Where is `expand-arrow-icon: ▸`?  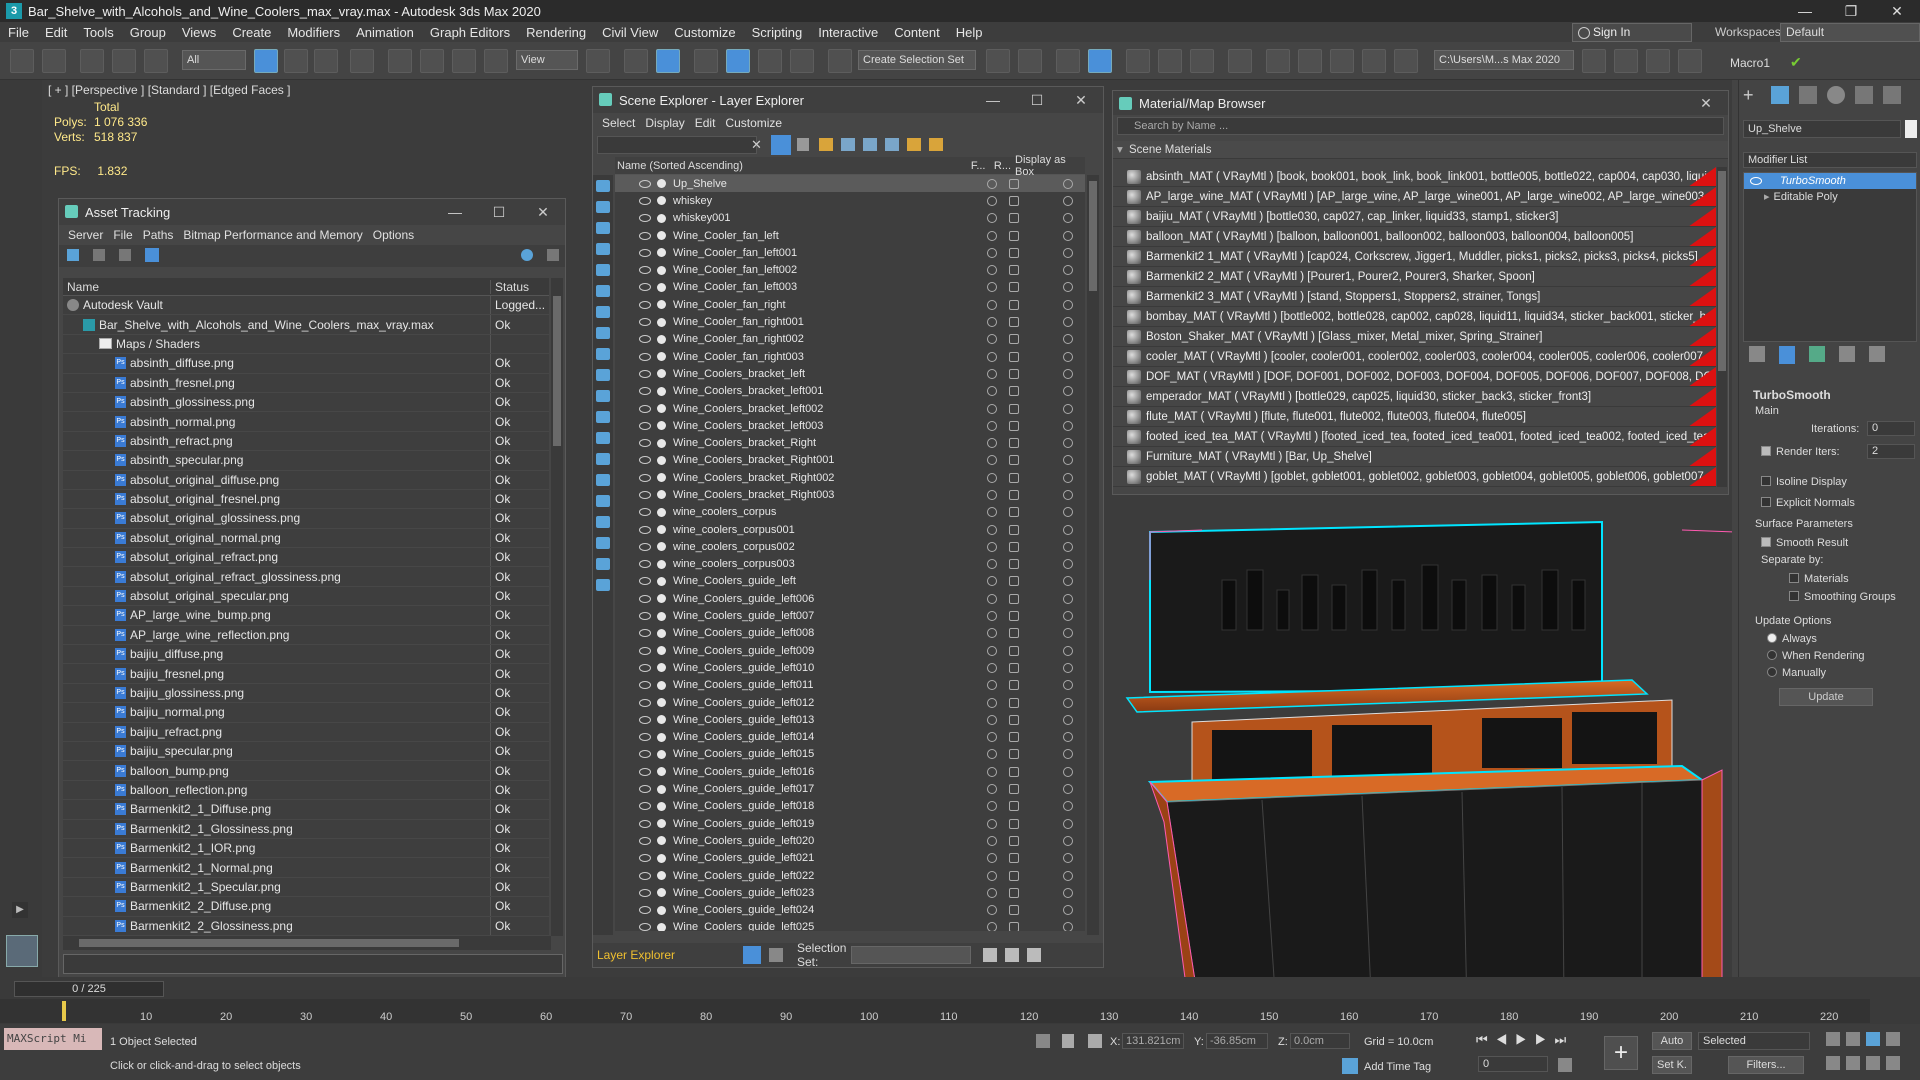
expand-arrow-icon: ▸ is located at coordinates (1767, 197).